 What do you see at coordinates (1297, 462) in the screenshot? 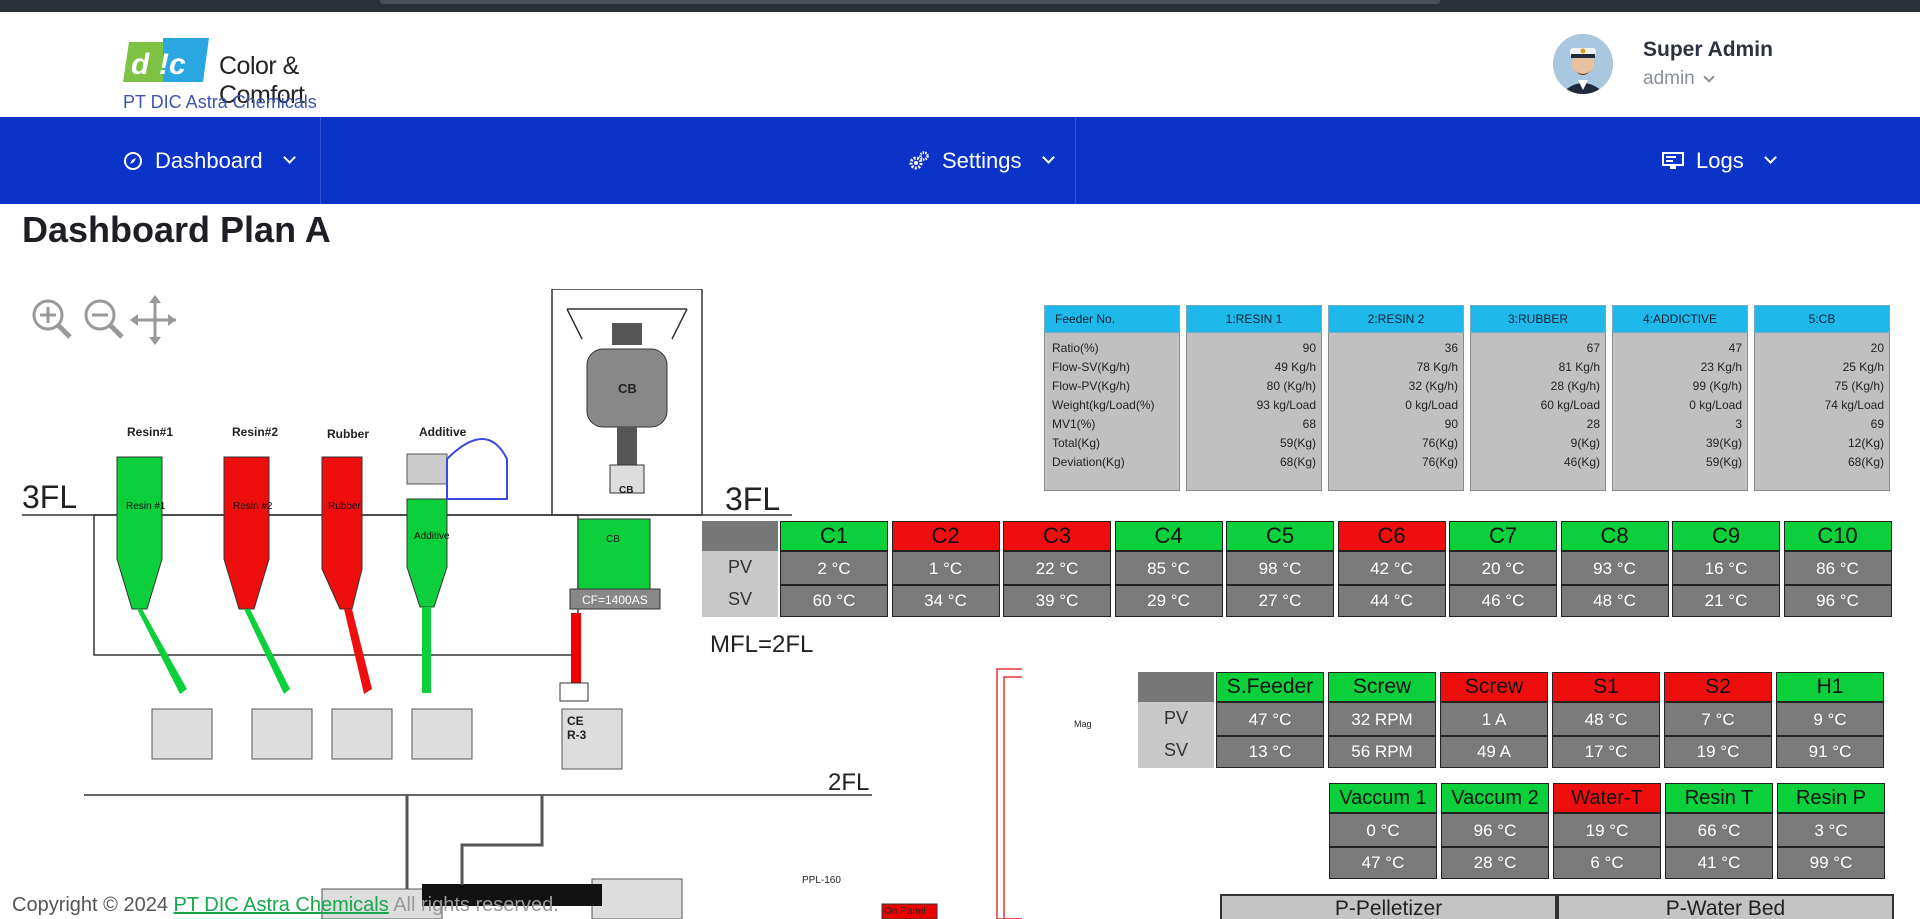
I see `feeder-cell: 68(Kg)` at bounding box center [1297, 462].